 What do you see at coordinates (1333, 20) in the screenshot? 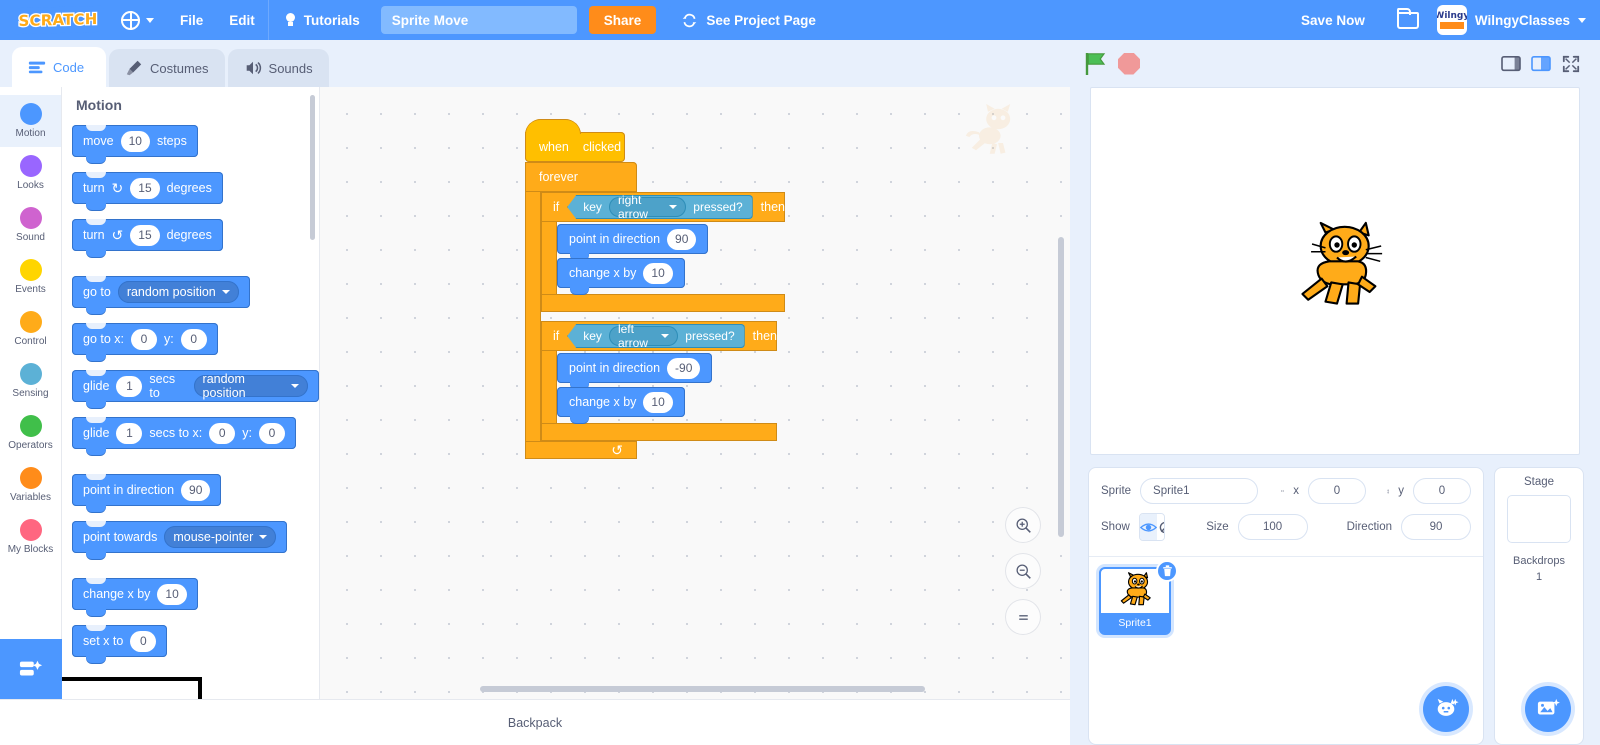
I see `save-now-button: Save Now` at bounding box center [1333, 20].